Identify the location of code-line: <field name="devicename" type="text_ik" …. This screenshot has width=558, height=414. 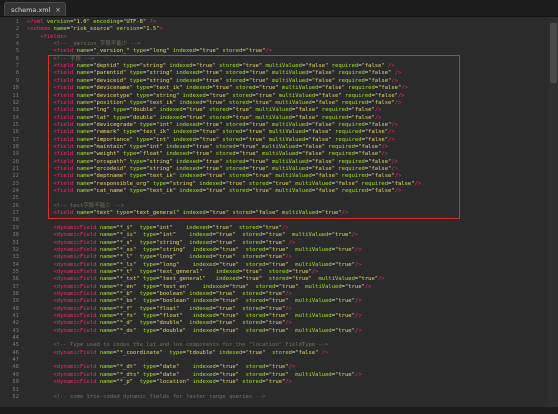
(217, 88).